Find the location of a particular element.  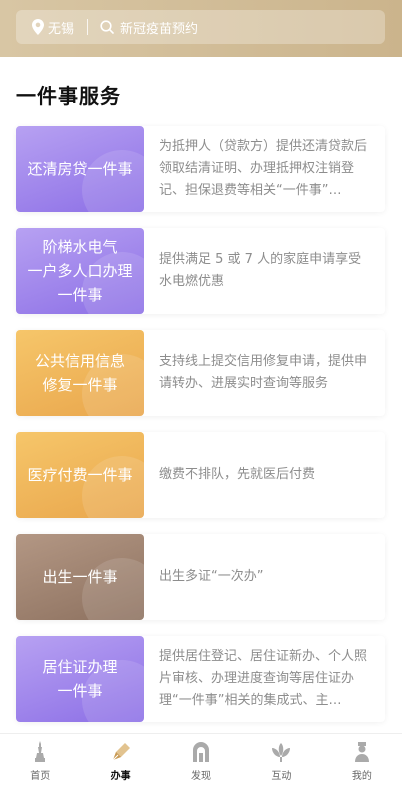

service-title: 医疗付费一件事 is located at coordinates (80, 475).